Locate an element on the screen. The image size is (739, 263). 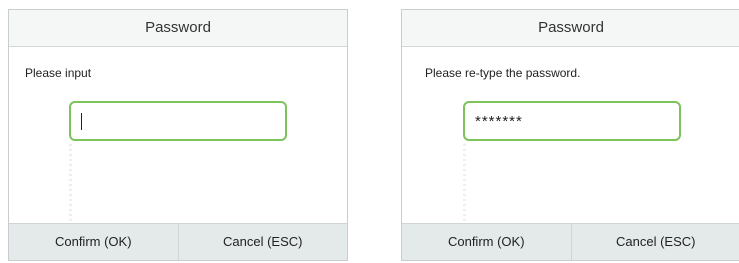
password-input-field is located at coordinates (178, 121).